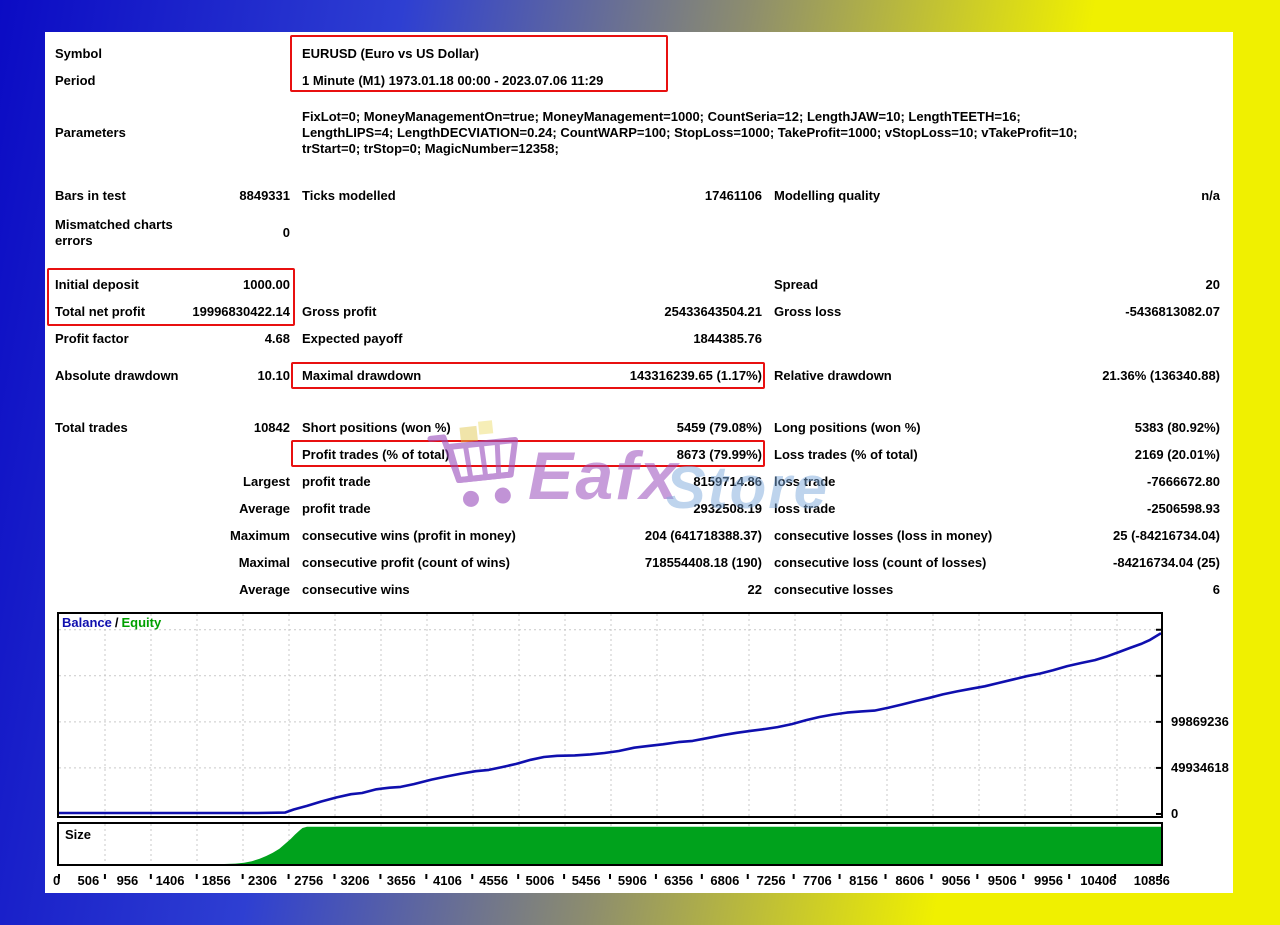  Describe the element at coordinates (727, 508) in the screenshot. I see `report-cell: 2932508.19` at that location.